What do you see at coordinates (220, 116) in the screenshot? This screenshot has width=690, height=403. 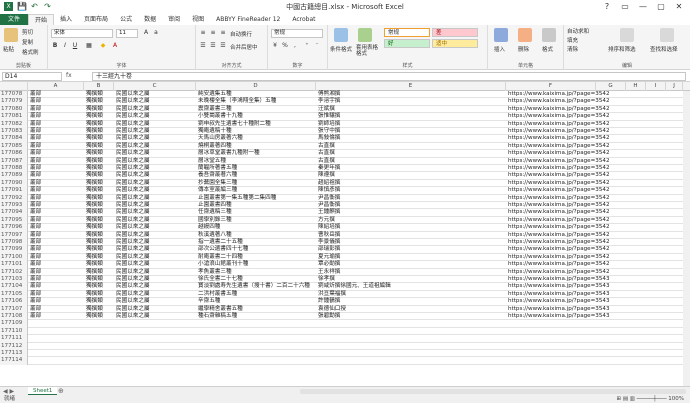 I see `cell-d: 小雙崗叢書十九種` at bounding box center [220, 116].